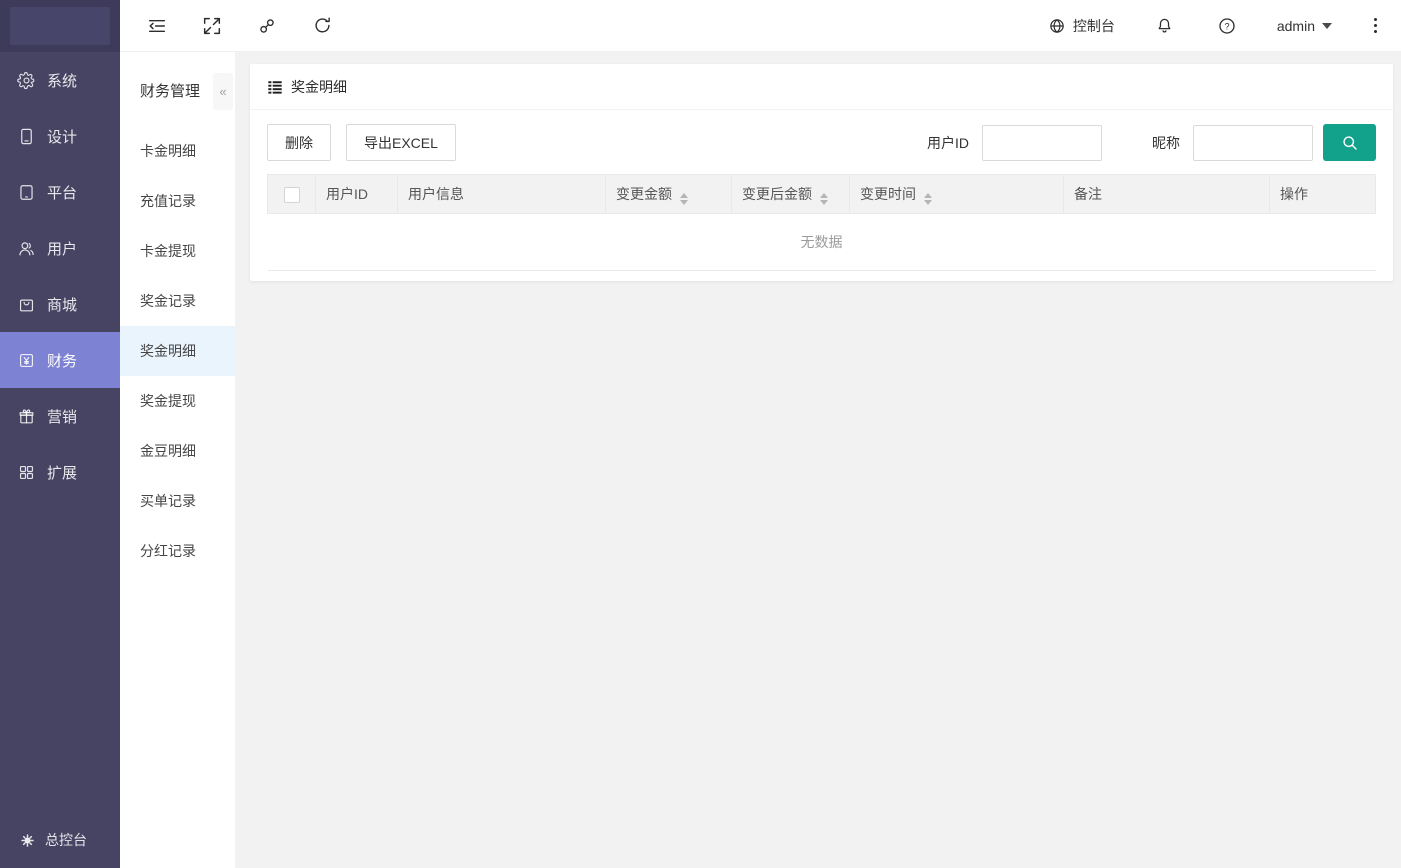 Image resolution: width=1401 pixels, height=868 pixels. I want to click on filter-bar: 用户ID 昵称, so click(1151, 142).